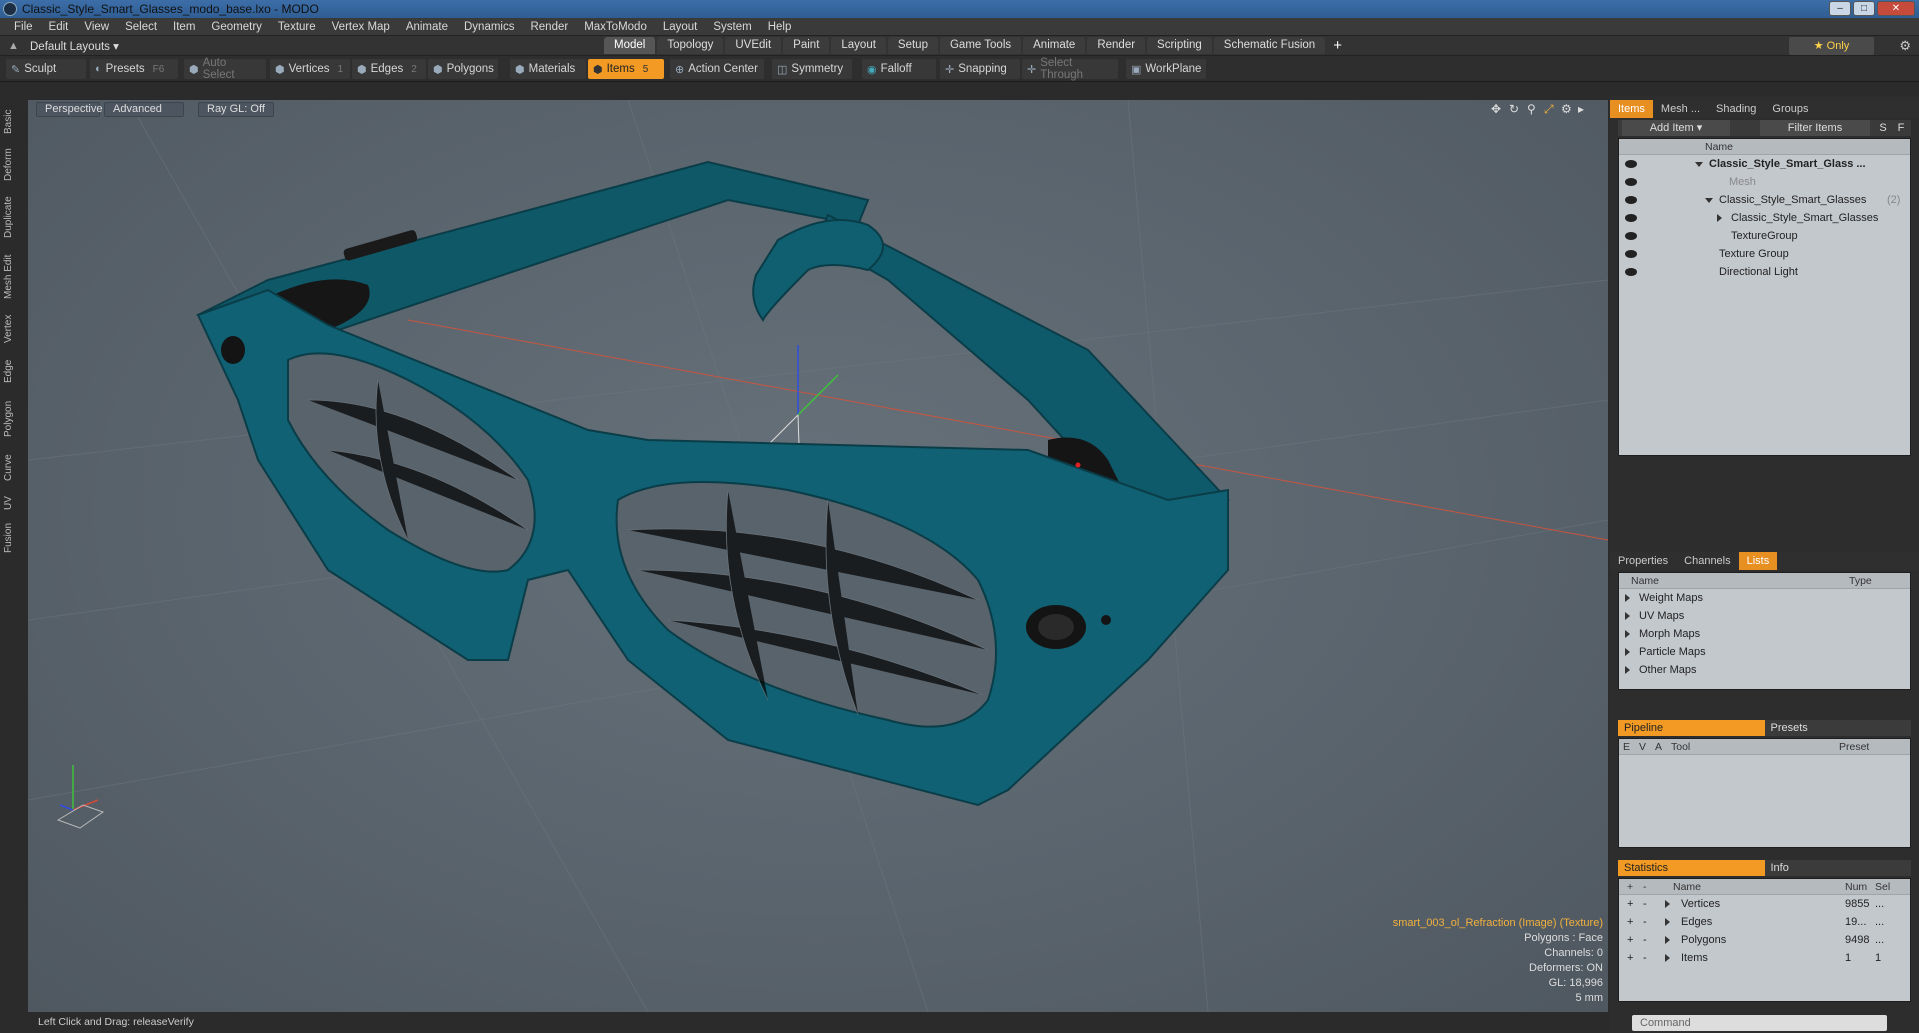 Image resolution: width=1919 pixels, height=1033 pixels. I want to click on auto-select-button: ⬢ Auto Select, so click(225, 69).